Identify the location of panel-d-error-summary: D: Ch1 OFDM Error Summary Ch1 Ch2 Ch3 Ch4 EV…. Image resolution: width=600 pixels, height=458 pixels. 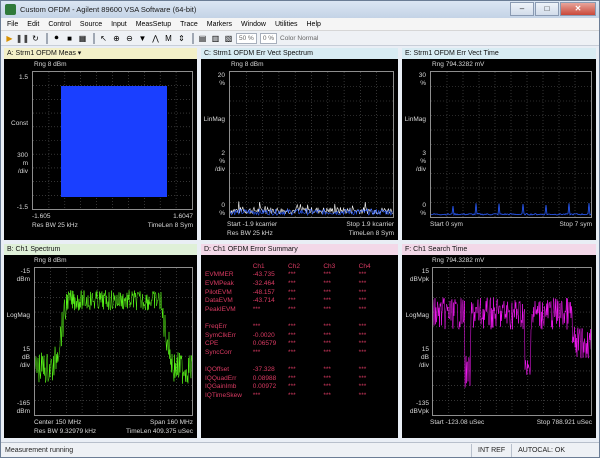
(299, 341).